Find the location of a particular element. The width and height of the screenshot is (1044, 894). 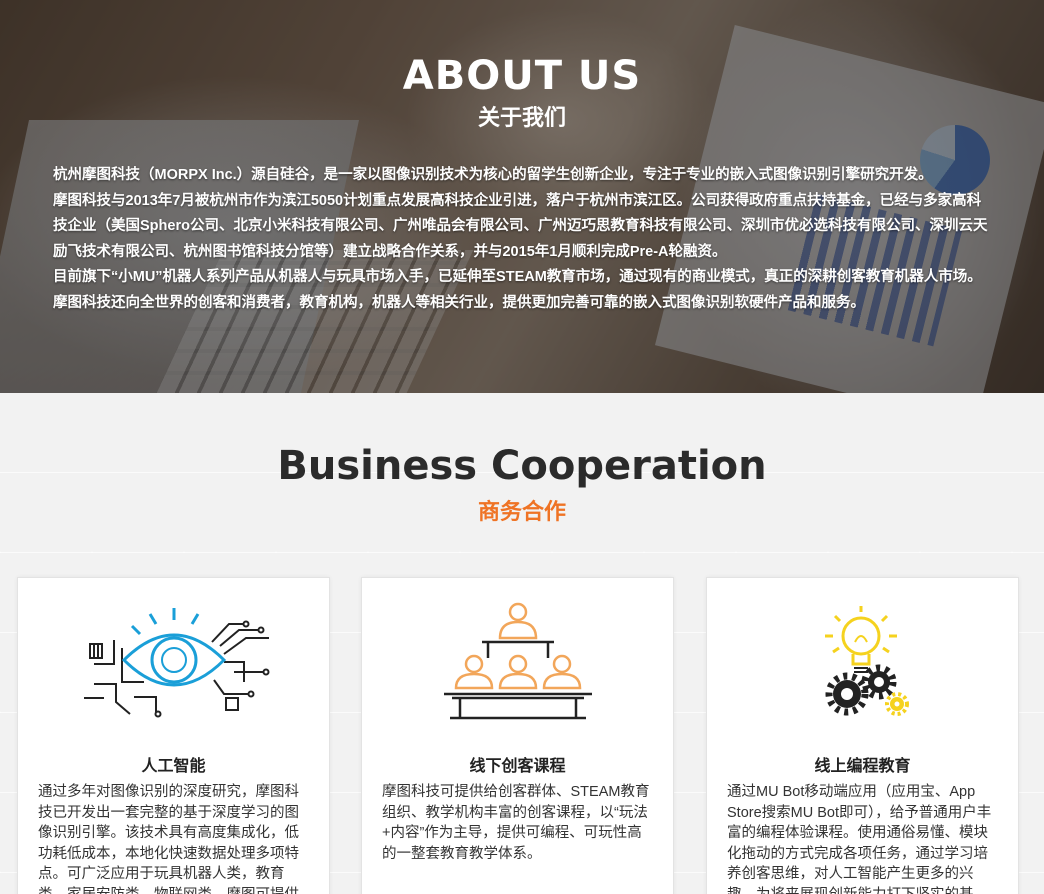

ai-eye-circuit-icon is located at coordinates (173, 666).